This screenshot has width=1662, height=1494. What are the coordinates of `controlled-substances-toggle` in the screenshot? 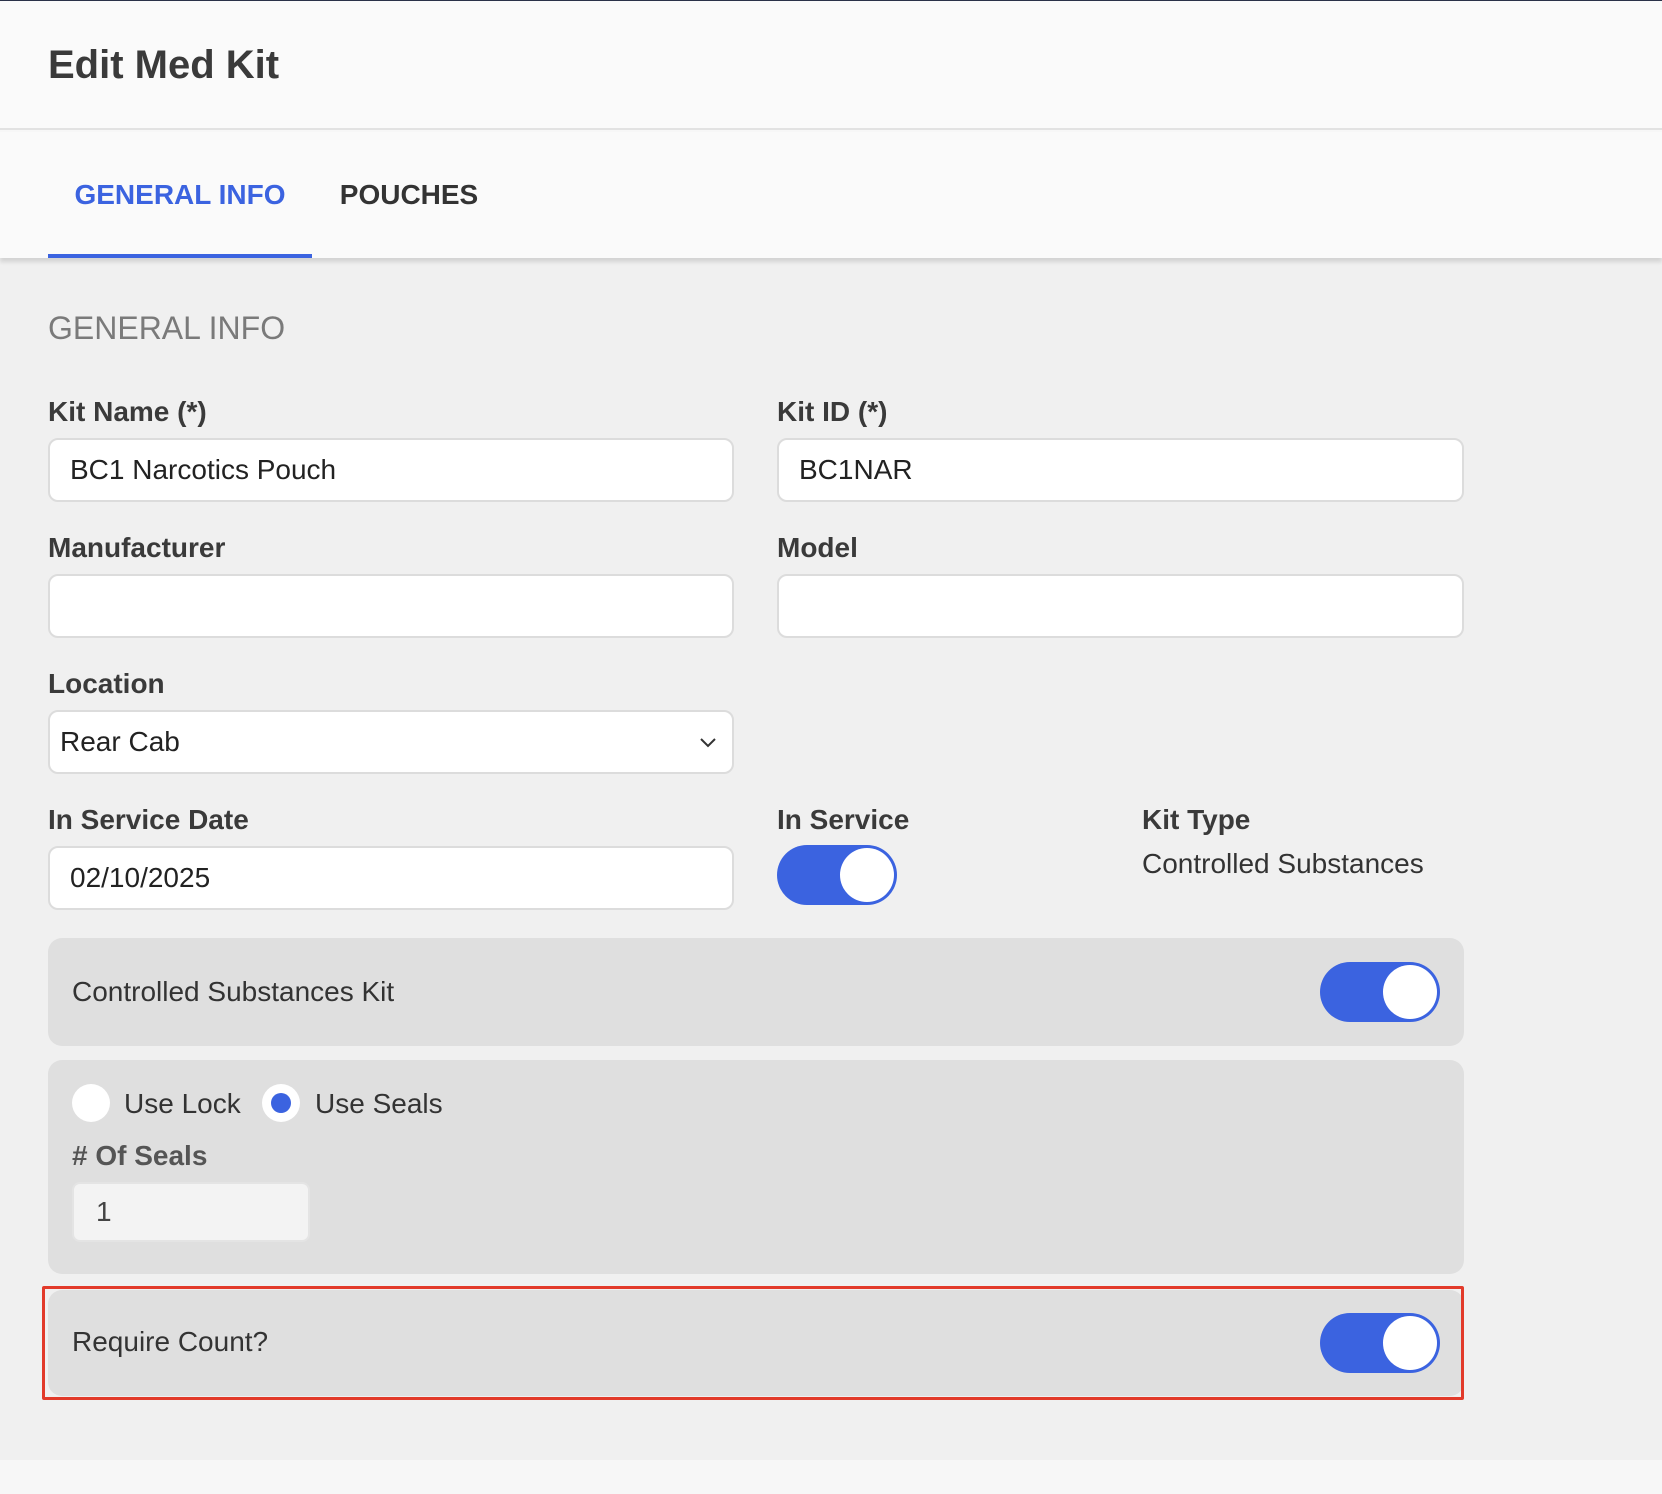 It's located at (1380, 992).